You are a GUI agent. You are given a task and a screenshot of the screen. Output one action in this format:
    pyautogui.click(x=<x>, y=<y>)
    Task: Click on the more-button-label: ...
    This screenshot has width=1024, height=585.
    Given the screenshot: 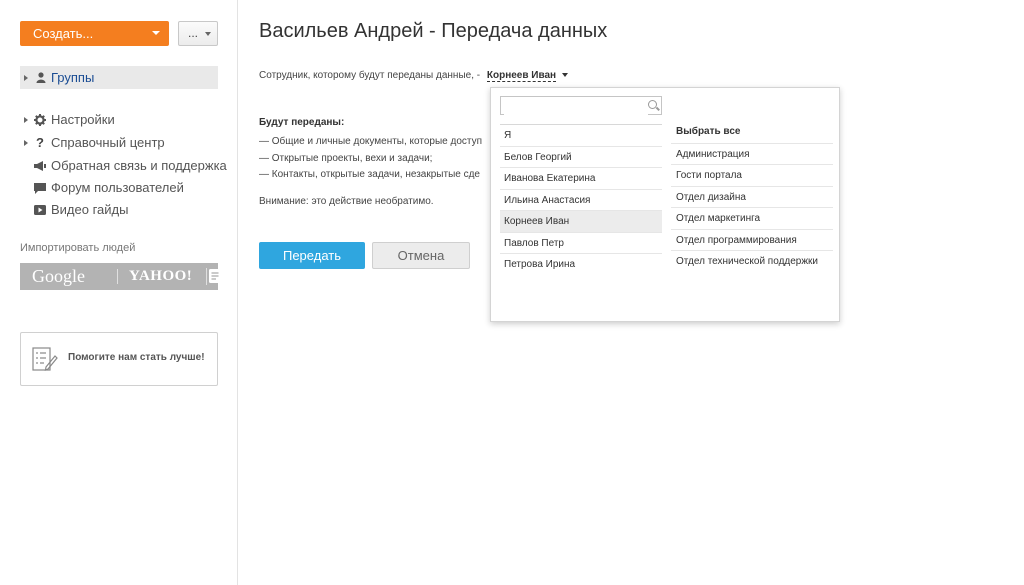 What is the action you would take?
    pyautogui.click(x=193, y=33)
    